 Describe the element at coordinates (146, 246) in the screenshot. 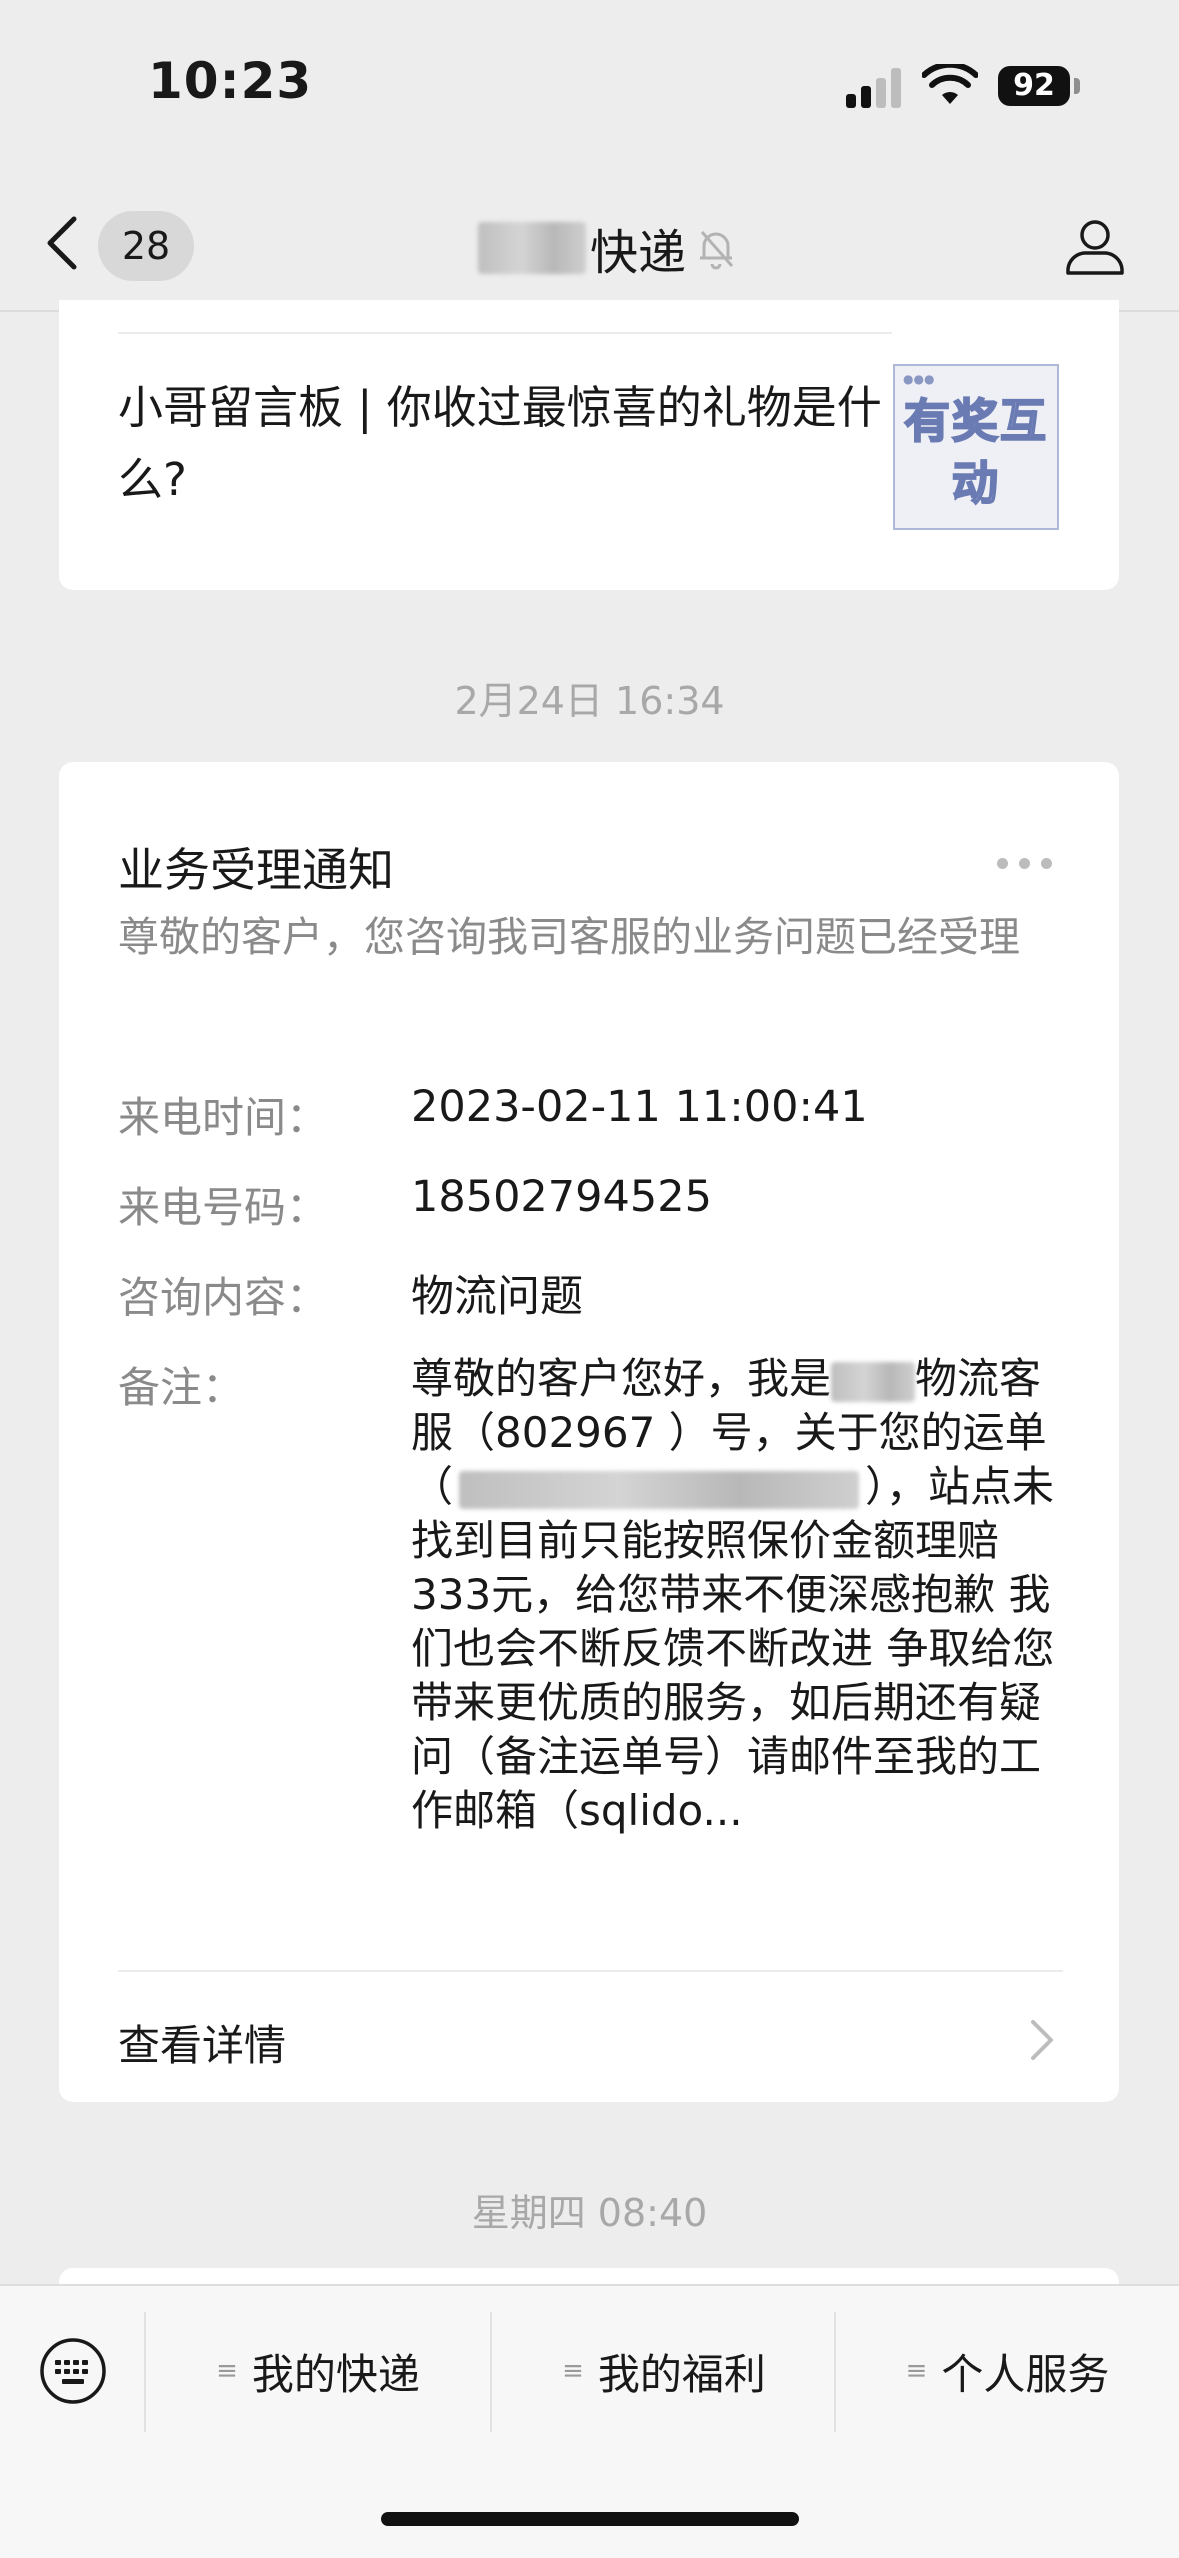

I see `unread-count-badge: 28` at that location.